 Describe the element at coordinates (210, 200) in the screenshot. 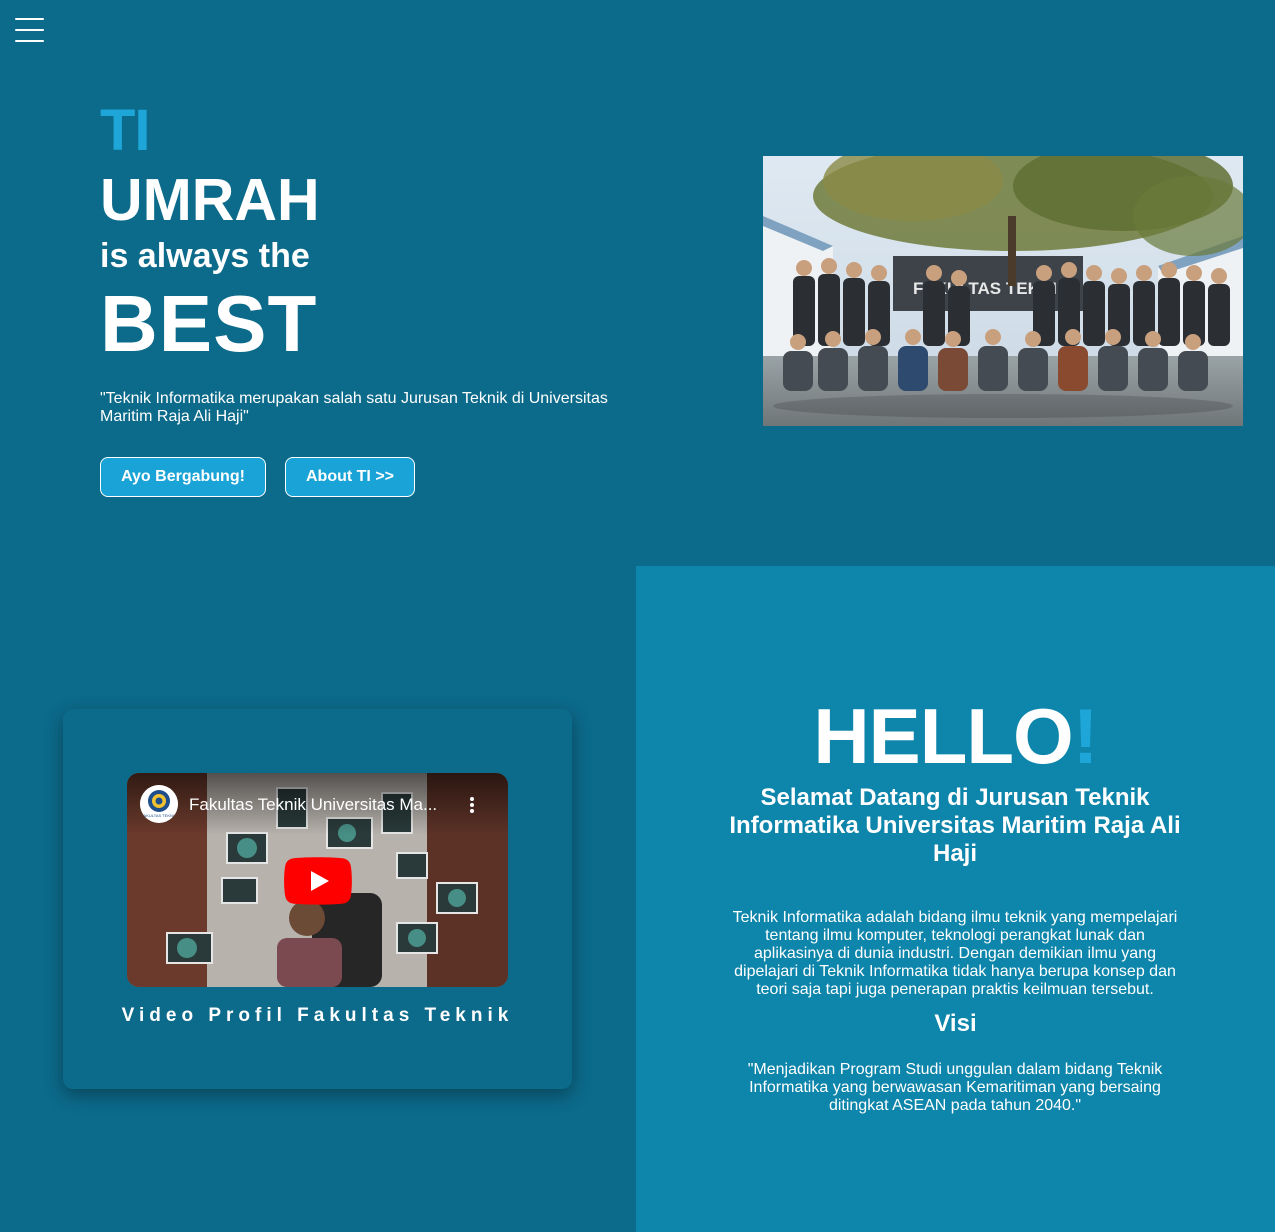

I see `hero-umrah-heading: UMRAH` at that location.